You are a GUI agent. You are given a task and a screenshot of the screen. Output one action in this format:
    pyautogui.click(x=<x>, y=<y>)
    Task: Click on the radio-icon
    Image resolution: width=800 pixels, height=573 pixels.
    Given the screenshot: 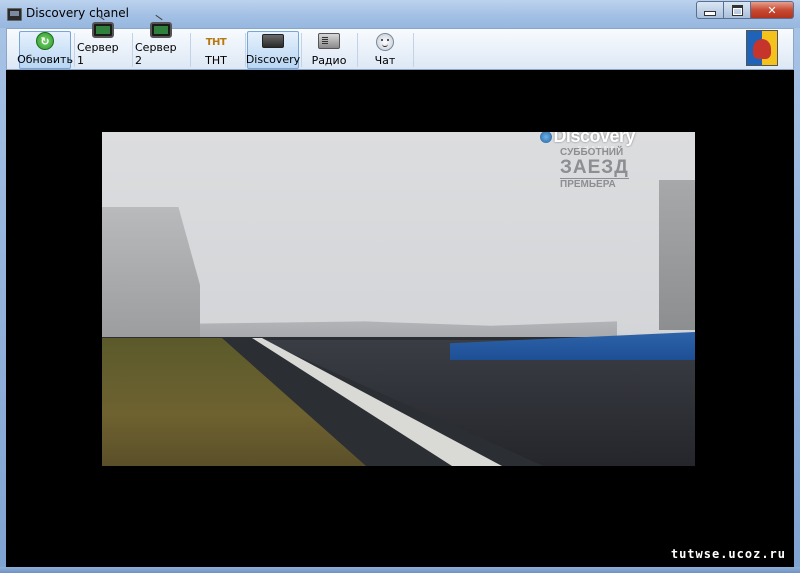 What is the action you would take?
    pyautogui.click(x=329, y=41)
    